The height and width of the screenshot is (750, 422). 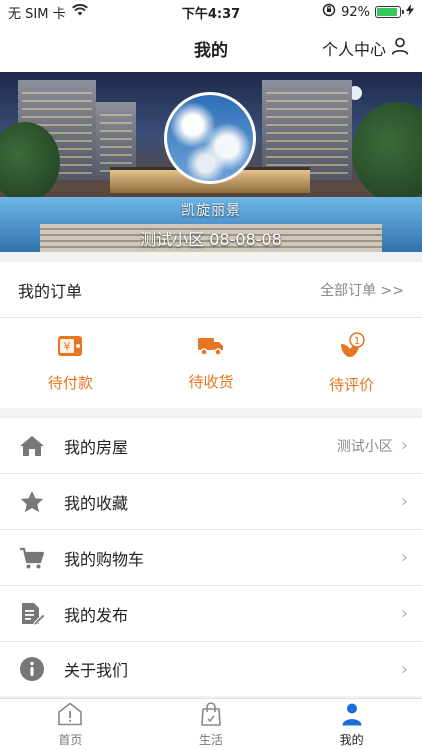 What do you see at coordinates (70, 715) in the screenshot?
I see `home-icon` at bounding box center [70, 715].